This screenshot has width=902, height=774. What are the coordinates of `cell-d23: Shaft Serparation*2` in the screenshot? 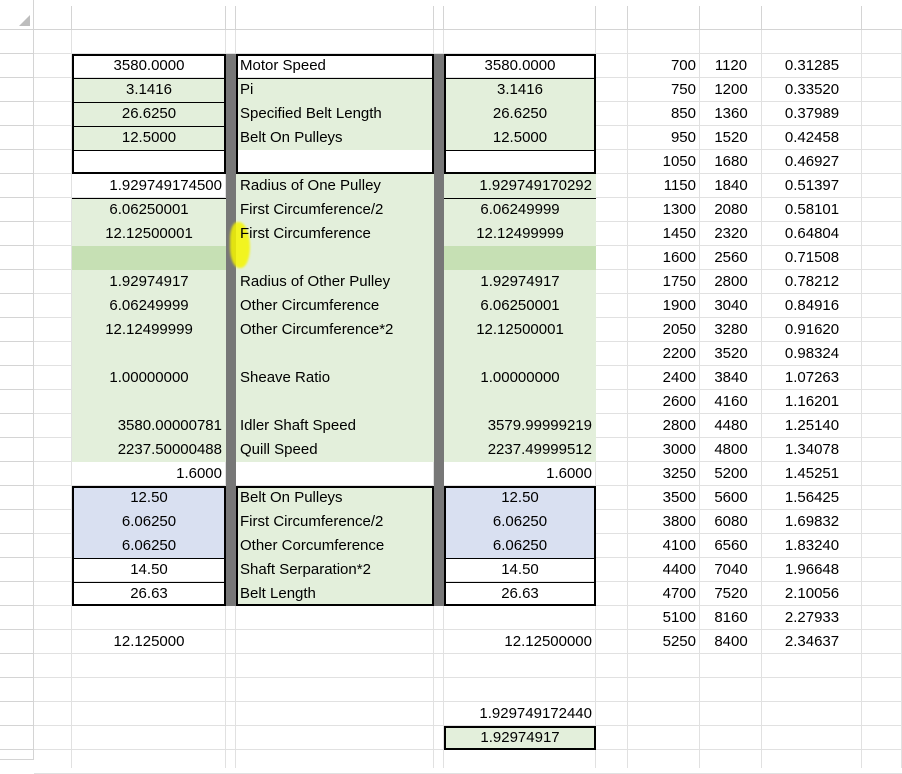 It's located at (335, 570).